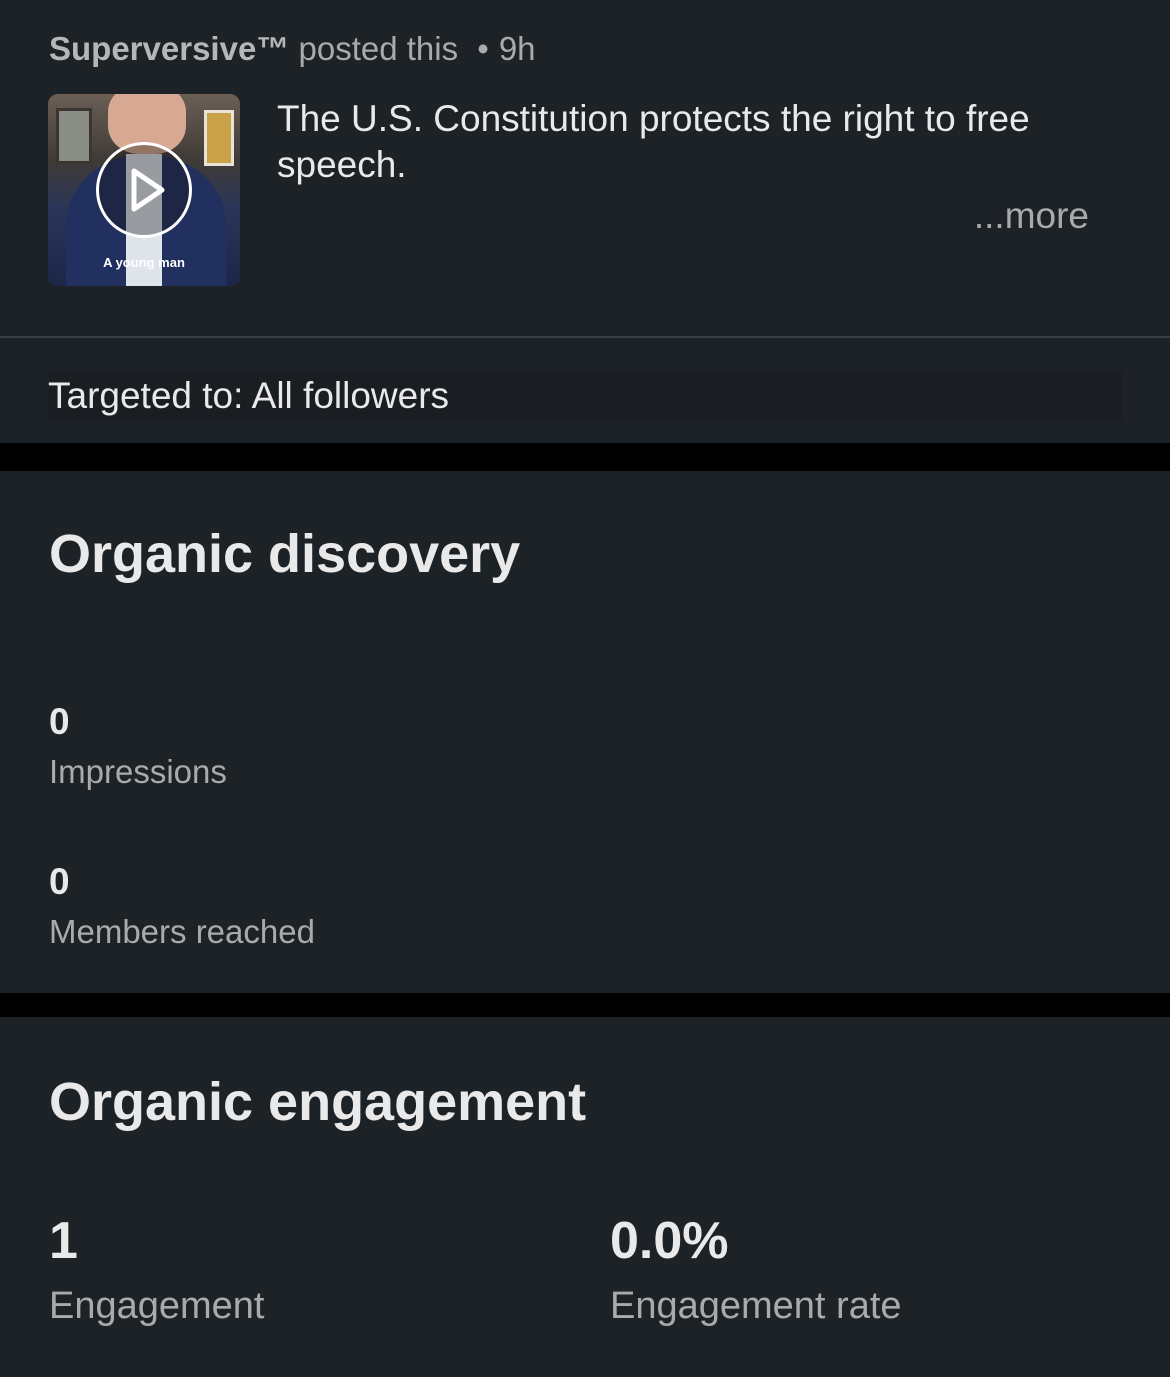  I want to click on post-header: Superversive™ posted this • 9h, so click(292, 49).